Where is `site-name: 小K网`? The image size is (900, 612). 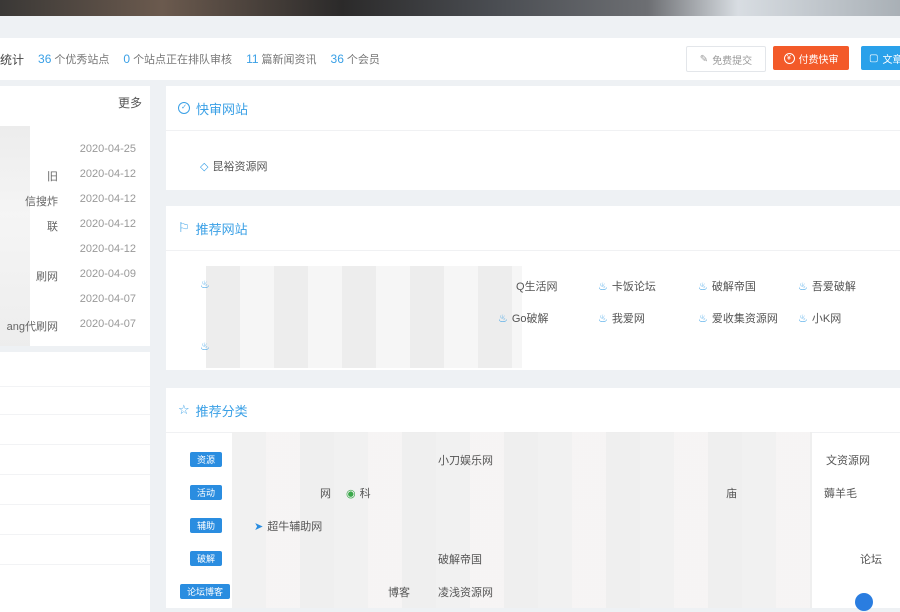 site-name: 小K网 is located at coordinates (826, 319).